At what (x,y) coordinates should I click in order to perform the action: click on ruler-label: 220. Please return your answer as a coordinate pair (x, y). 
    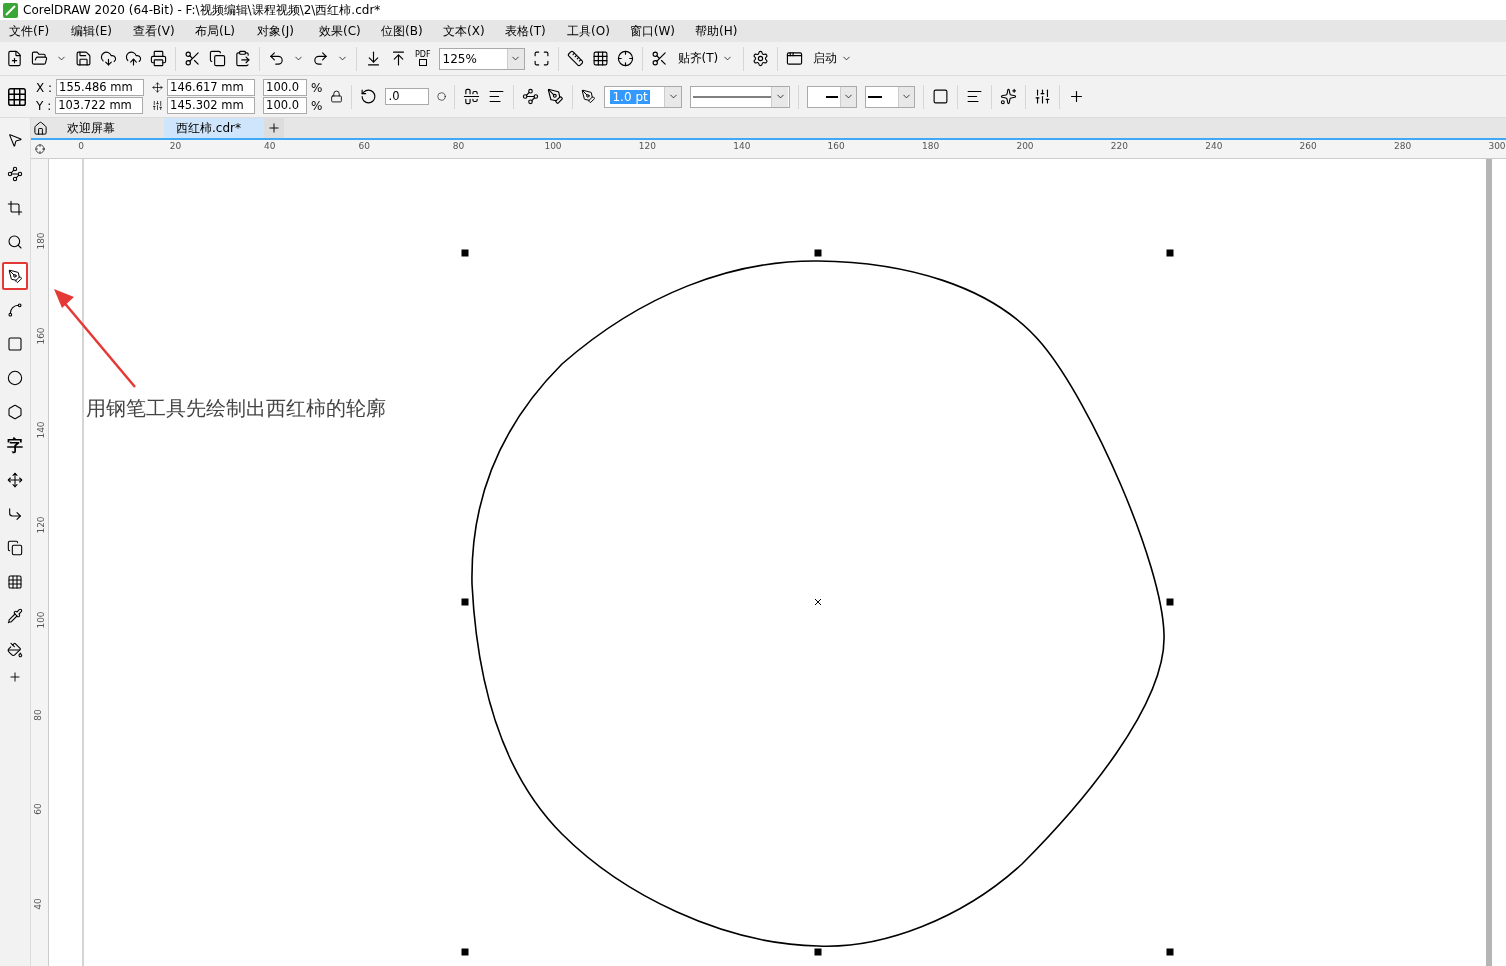
    Looking at the image, I should click on (1119, 146).